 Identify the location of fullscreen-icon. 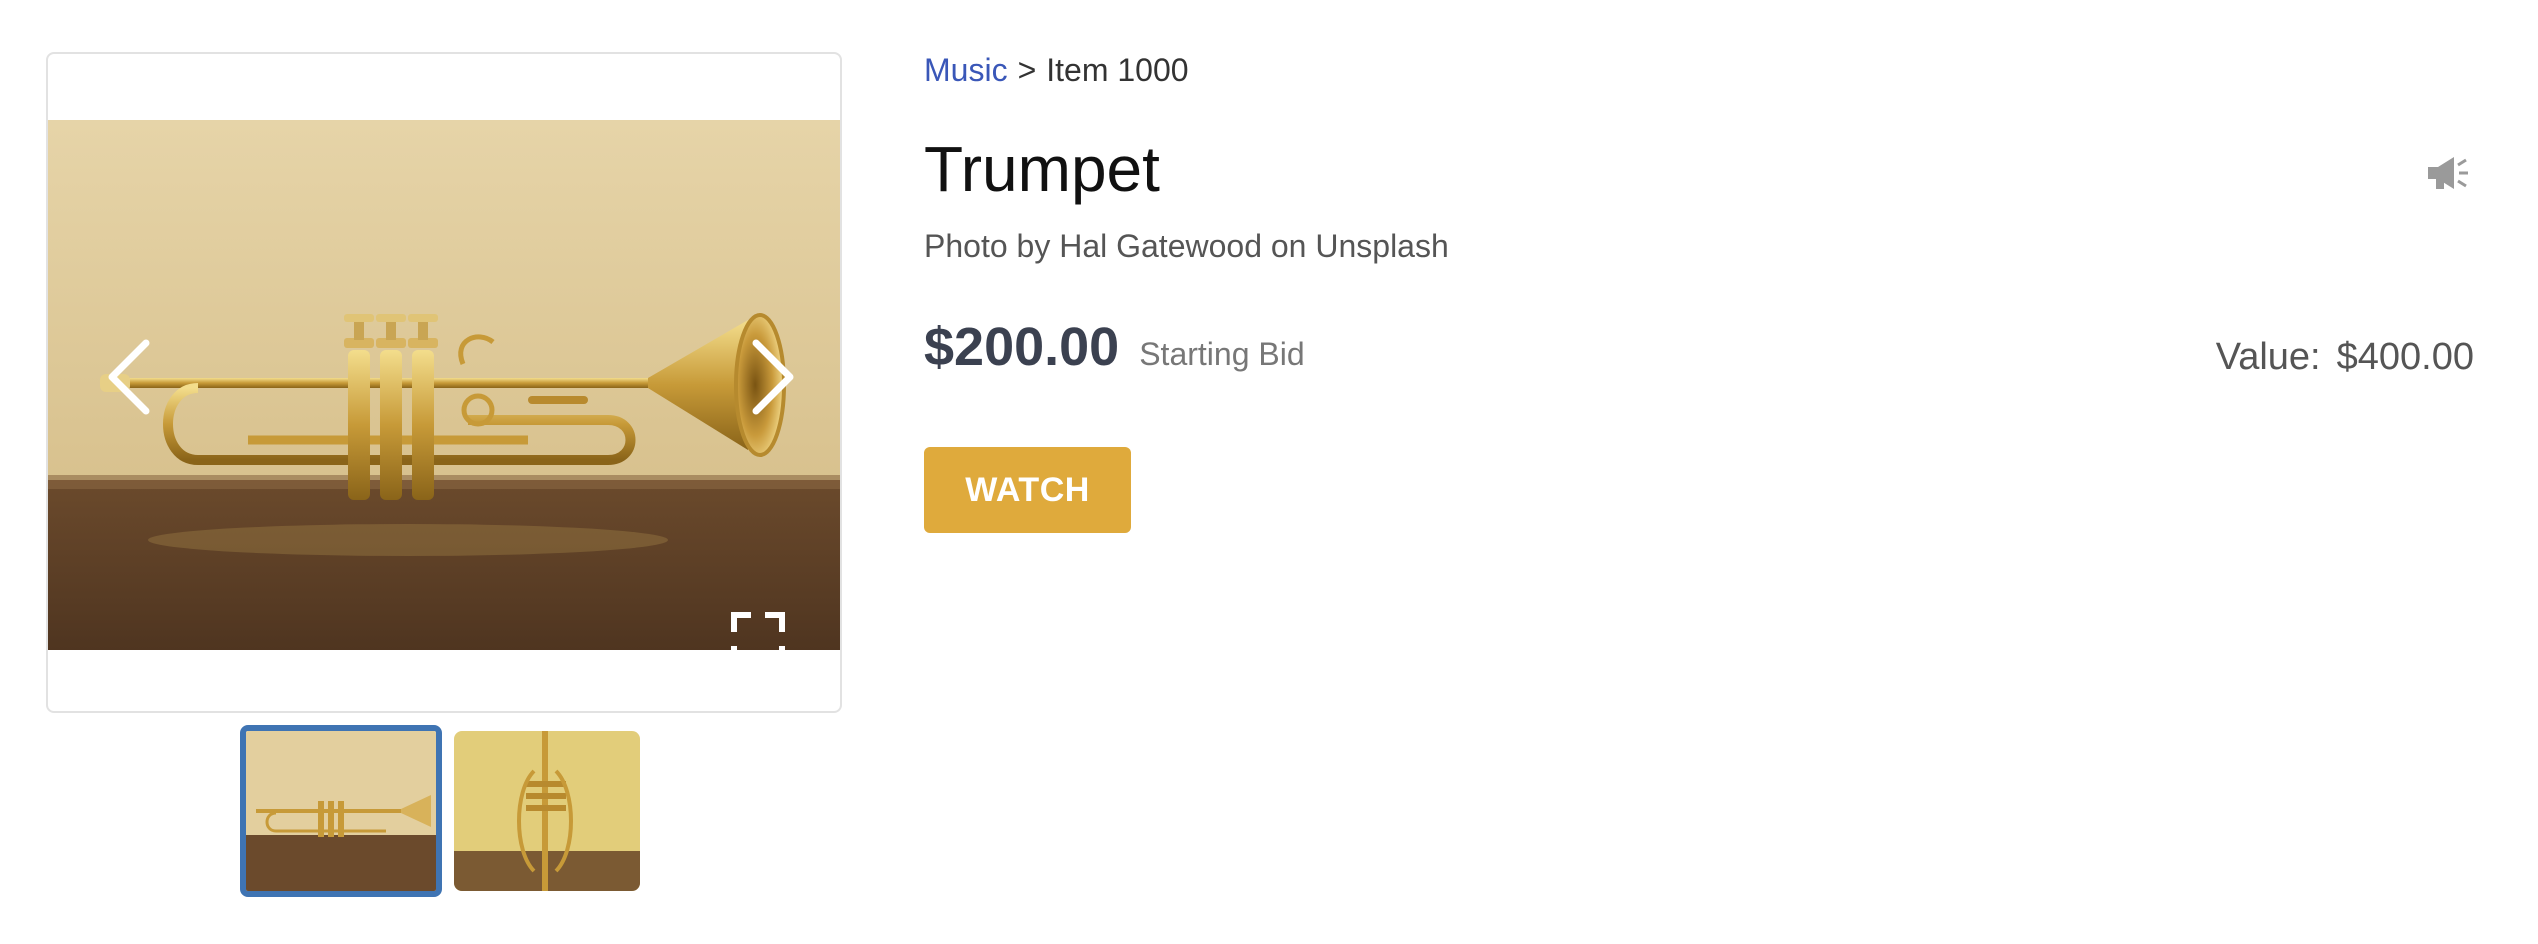
(758, 639).